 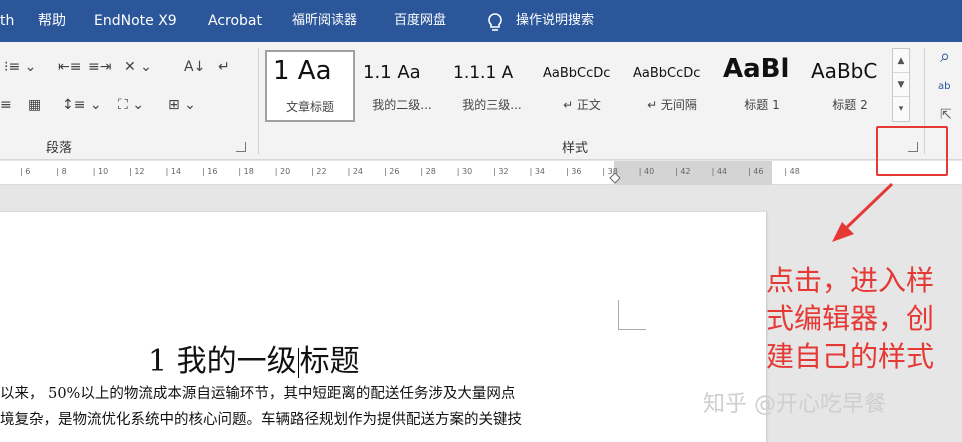 I want to click on heading-text-after-cursor: 标题, so click(x=329, y=361).